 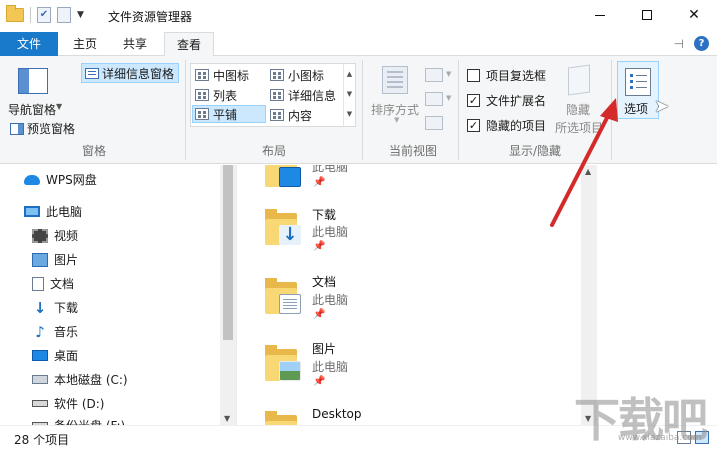 What do you see at coordinates (89, 421) in the screenshot?
I see `nav-item-label: 备份光盘 (F:)` at bounding box center [89, 421].